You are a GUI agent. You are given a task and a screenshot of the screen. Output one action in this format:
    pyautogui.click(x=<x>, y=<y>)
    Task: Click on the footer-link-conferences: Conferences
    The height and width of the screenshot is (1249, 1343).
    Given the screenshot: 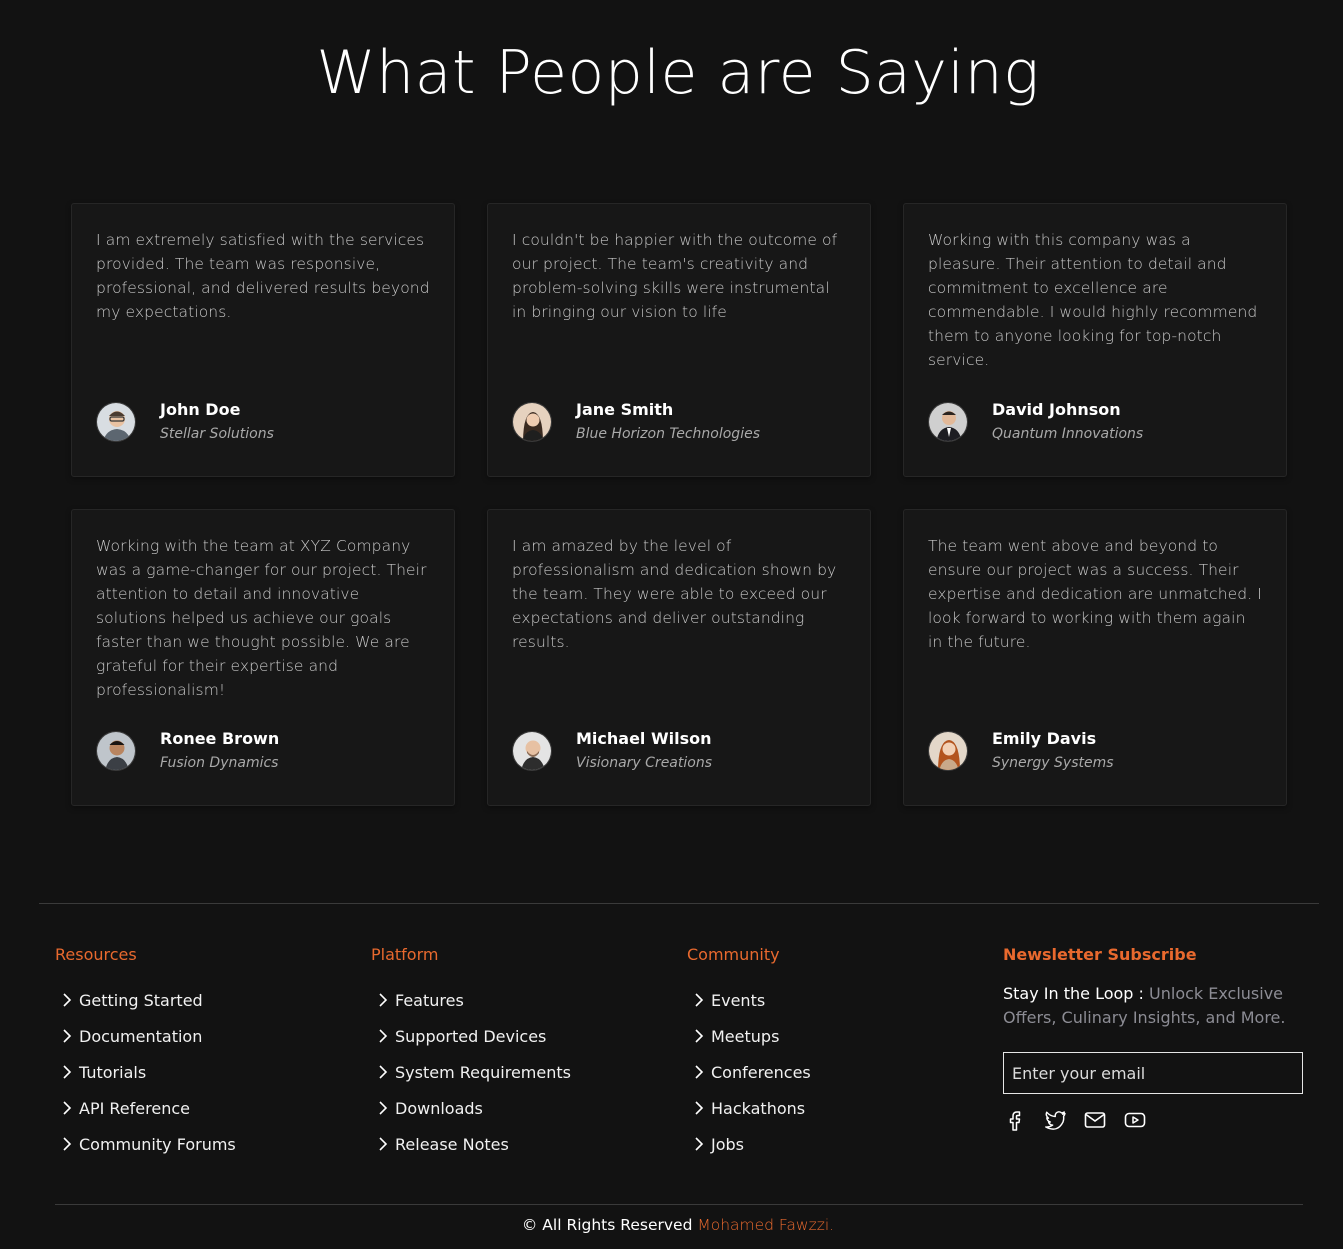 What is the action you would take?
    pyautogui.click(x=845, y=1072)
    